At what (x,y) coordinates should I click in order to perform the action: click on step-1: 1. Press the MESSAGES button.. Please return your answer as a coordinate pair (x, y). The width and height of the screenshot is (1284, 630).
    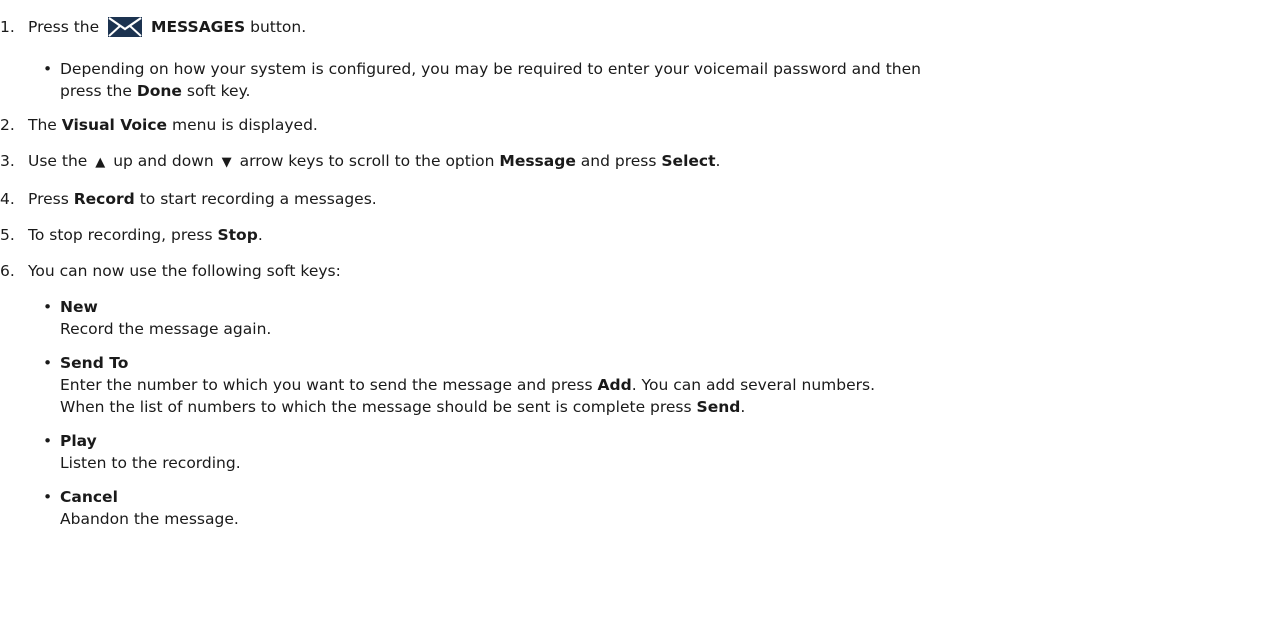
    Looking at the image, I should click on (642, 30).